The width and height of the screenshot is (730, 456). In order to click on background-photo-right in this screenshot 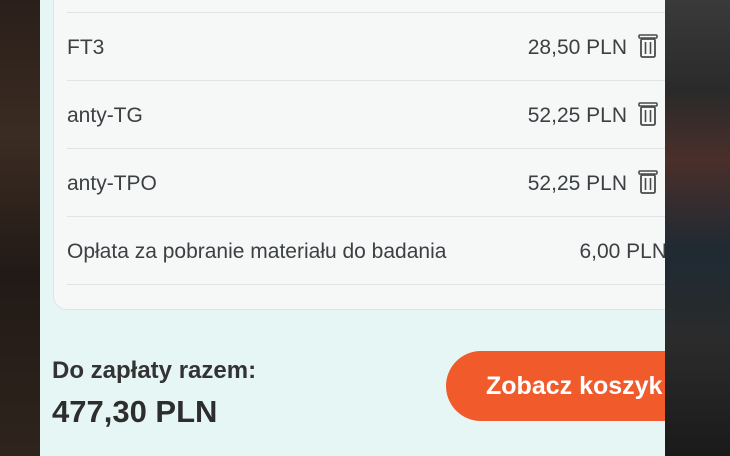, I will do `click(697, 228)`.